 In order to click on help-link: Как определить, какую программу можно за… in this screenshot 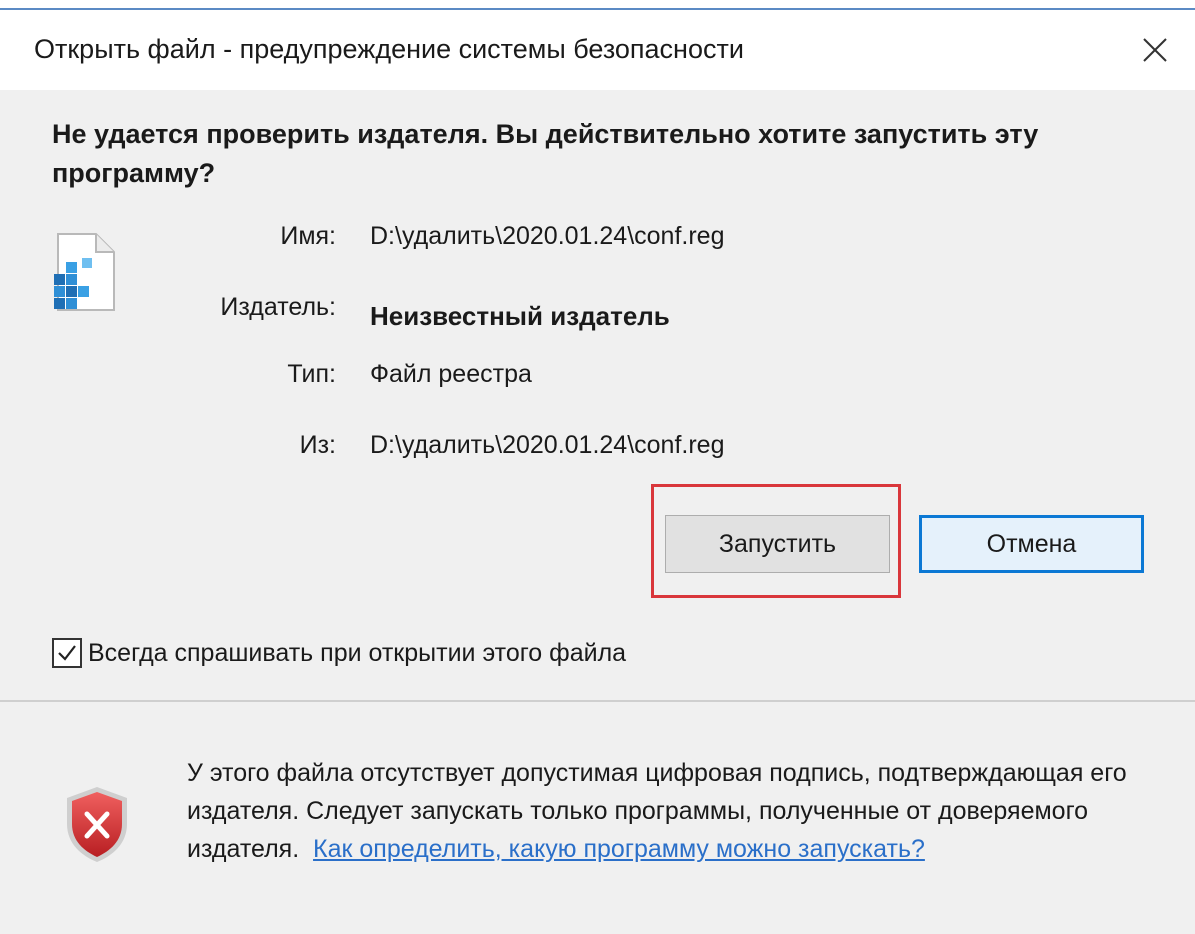, I will do `click(619, 849)`.